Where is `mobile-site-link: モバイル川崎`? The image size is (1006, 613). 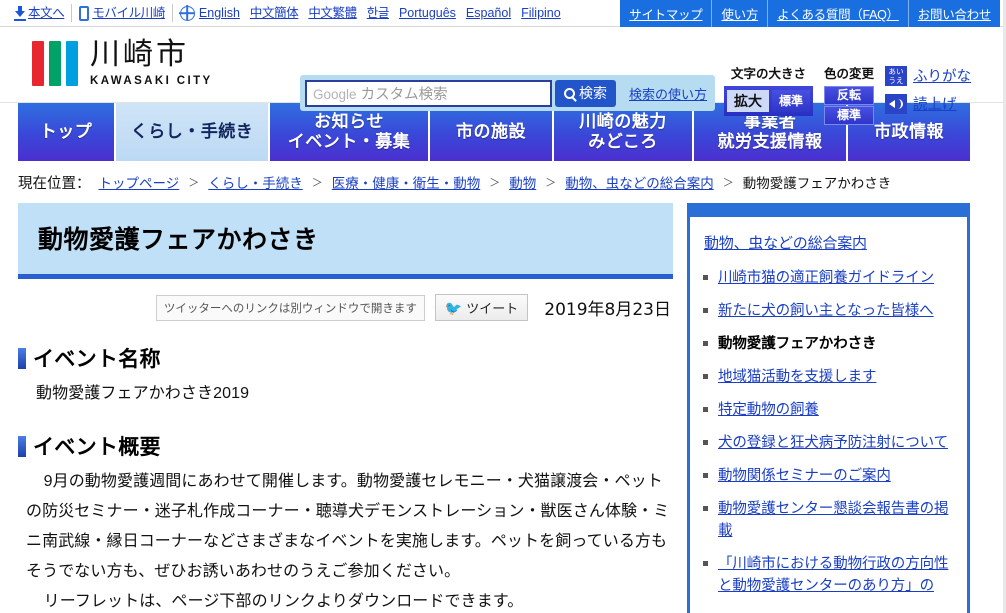 mobile-site-link: モバイル川崎 is located at coordinates (128, 13).